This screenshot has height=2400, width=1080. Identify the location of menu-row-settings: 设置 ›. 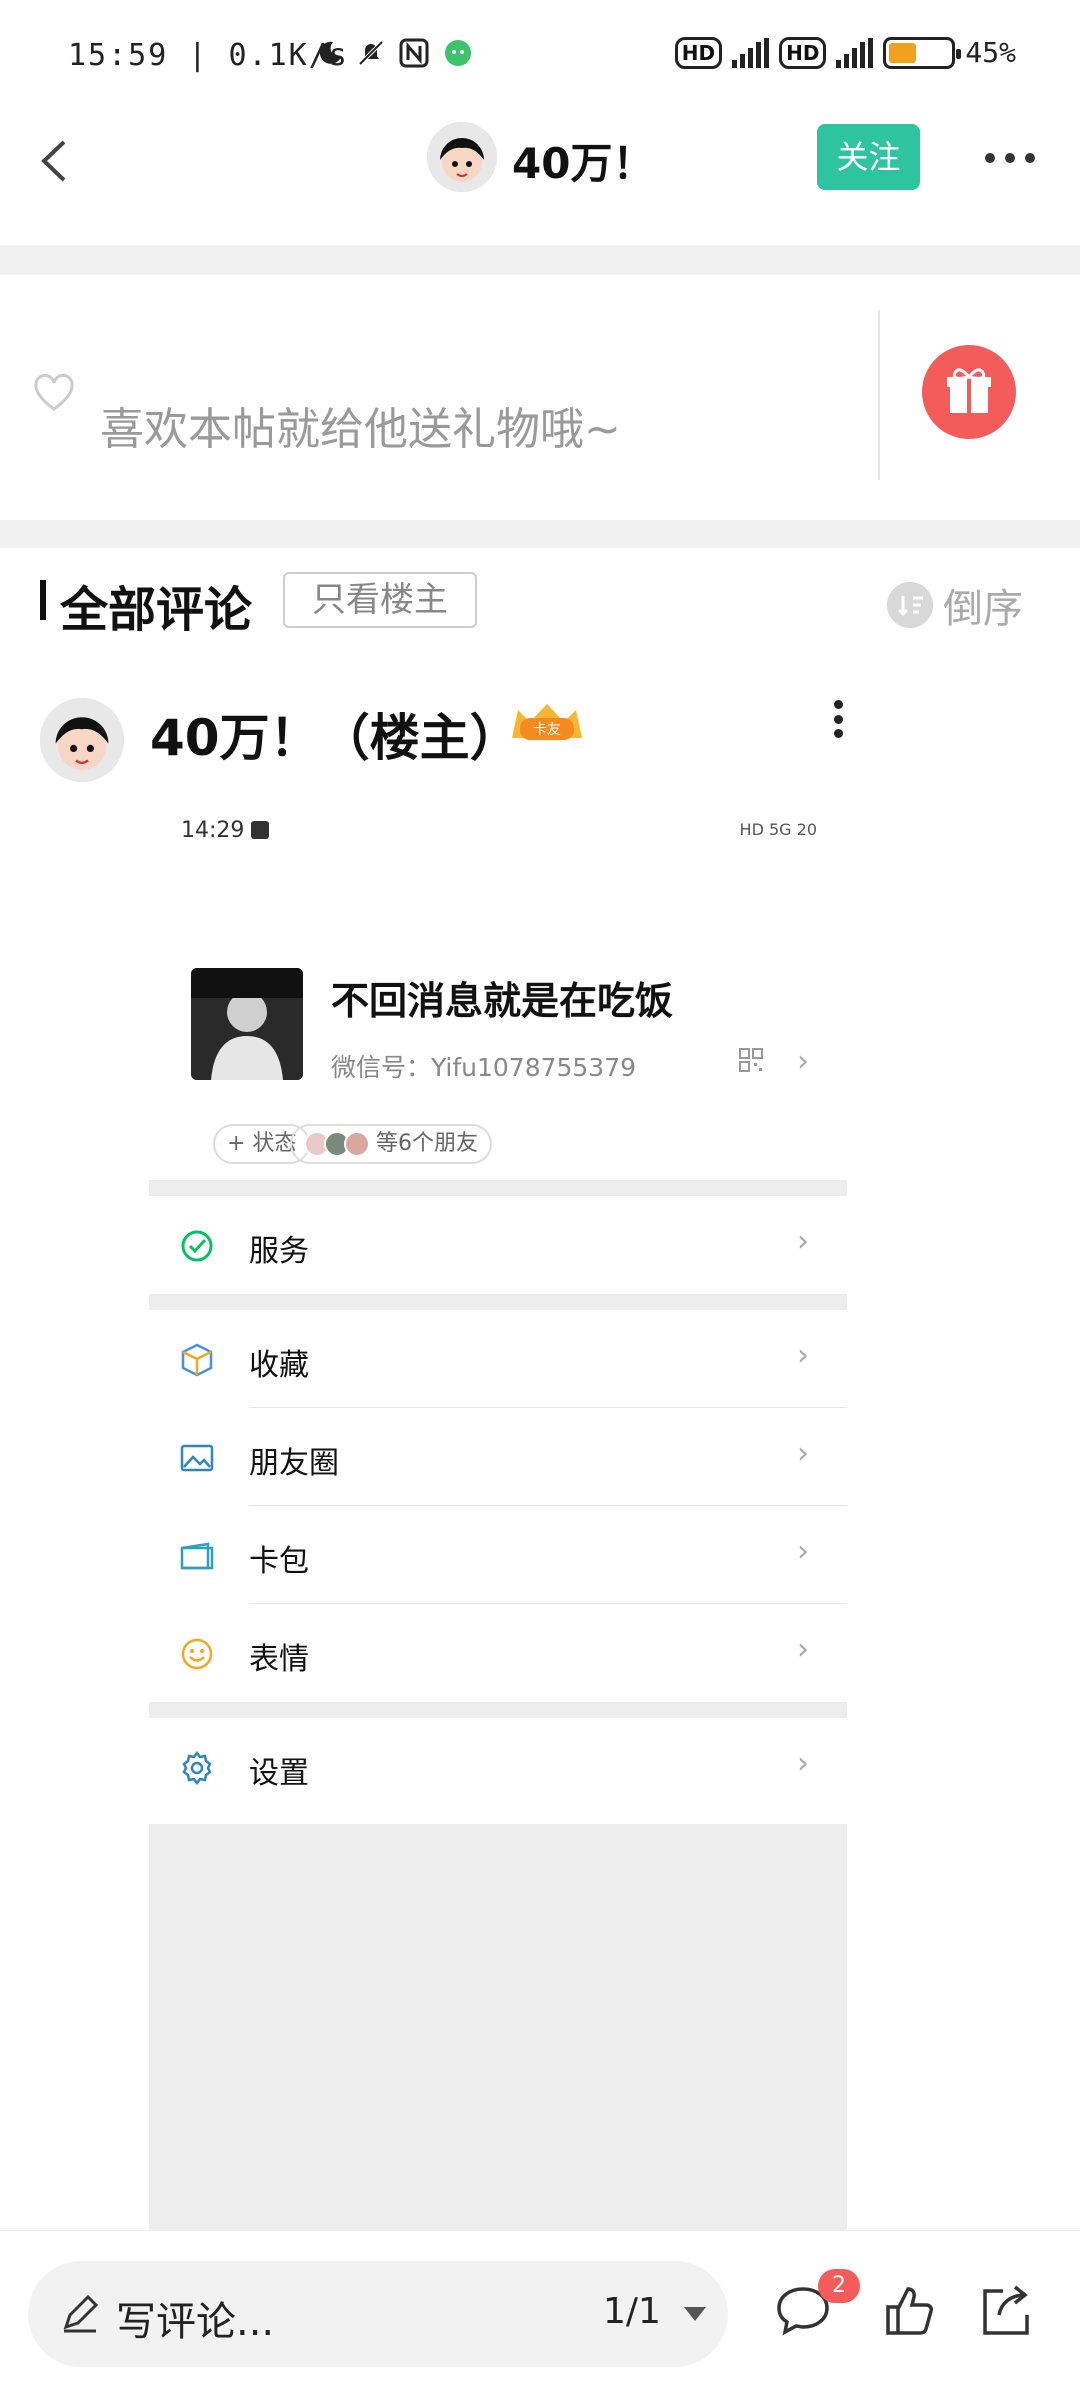
(498, 1767).